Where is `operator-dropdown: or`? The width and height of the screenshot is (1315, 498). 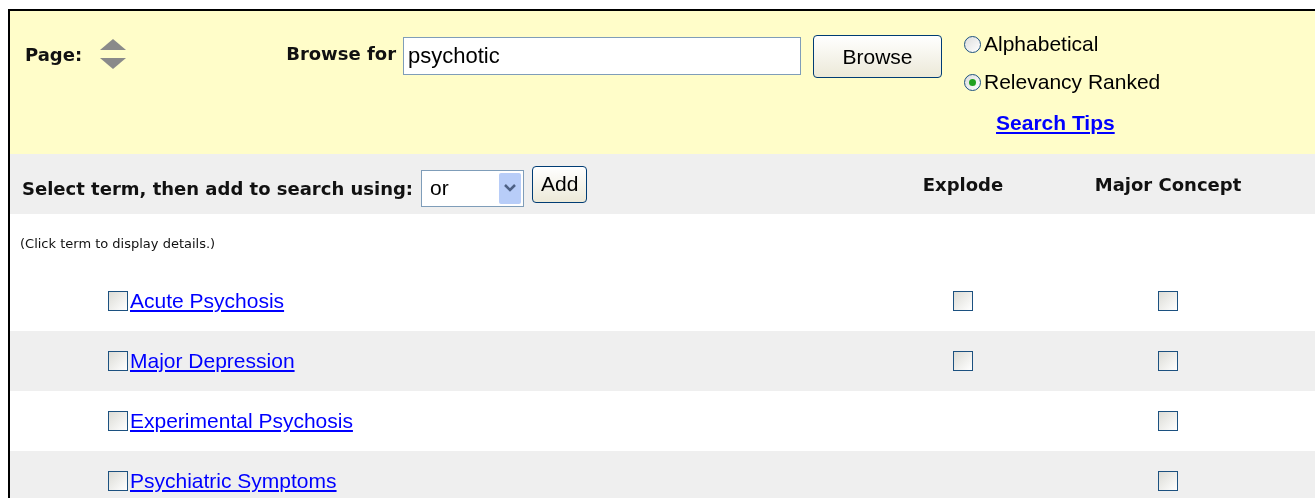 operator-dropdown: or is located at coordinates (473, 188).